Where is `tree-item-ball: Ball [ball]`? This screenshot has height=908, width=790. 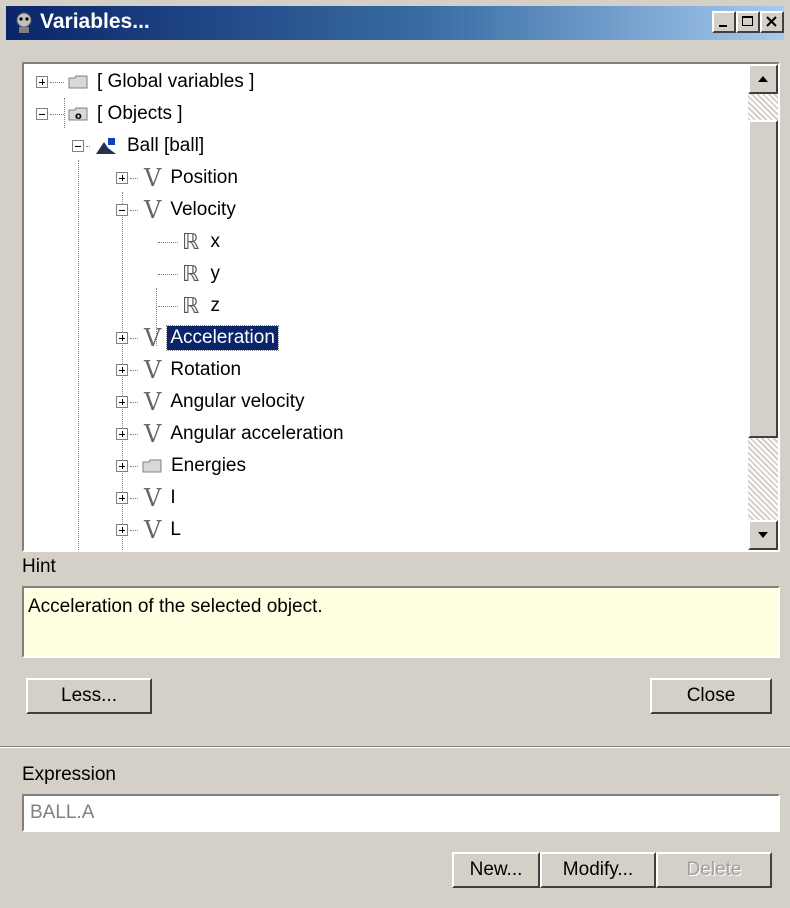
tree-item-ball: Ball [ball] is located at coordinates (139, 146).